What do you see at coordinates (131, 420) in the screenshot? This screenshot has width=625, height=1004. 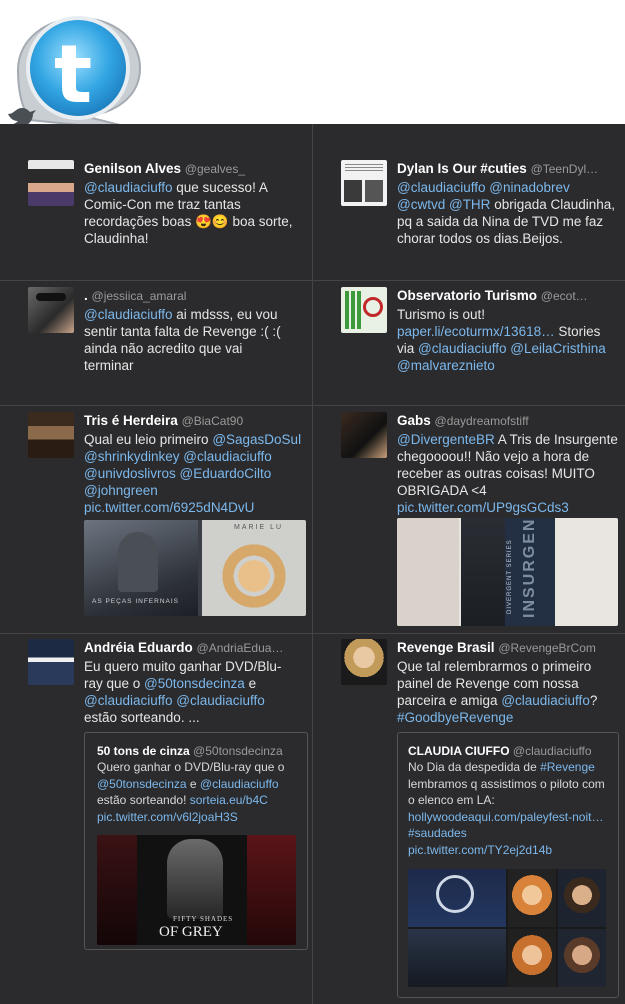 I see `author-name: Tris é Herdeira` at bounding box center [131, 420].